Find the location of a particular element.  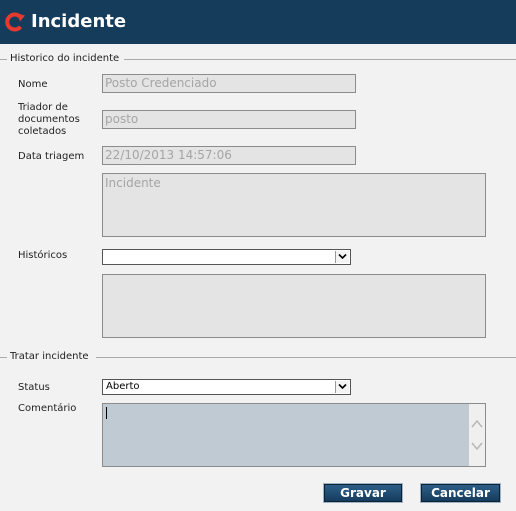

nome-field: Posto Credenciado is located at coordinates (229, 83).